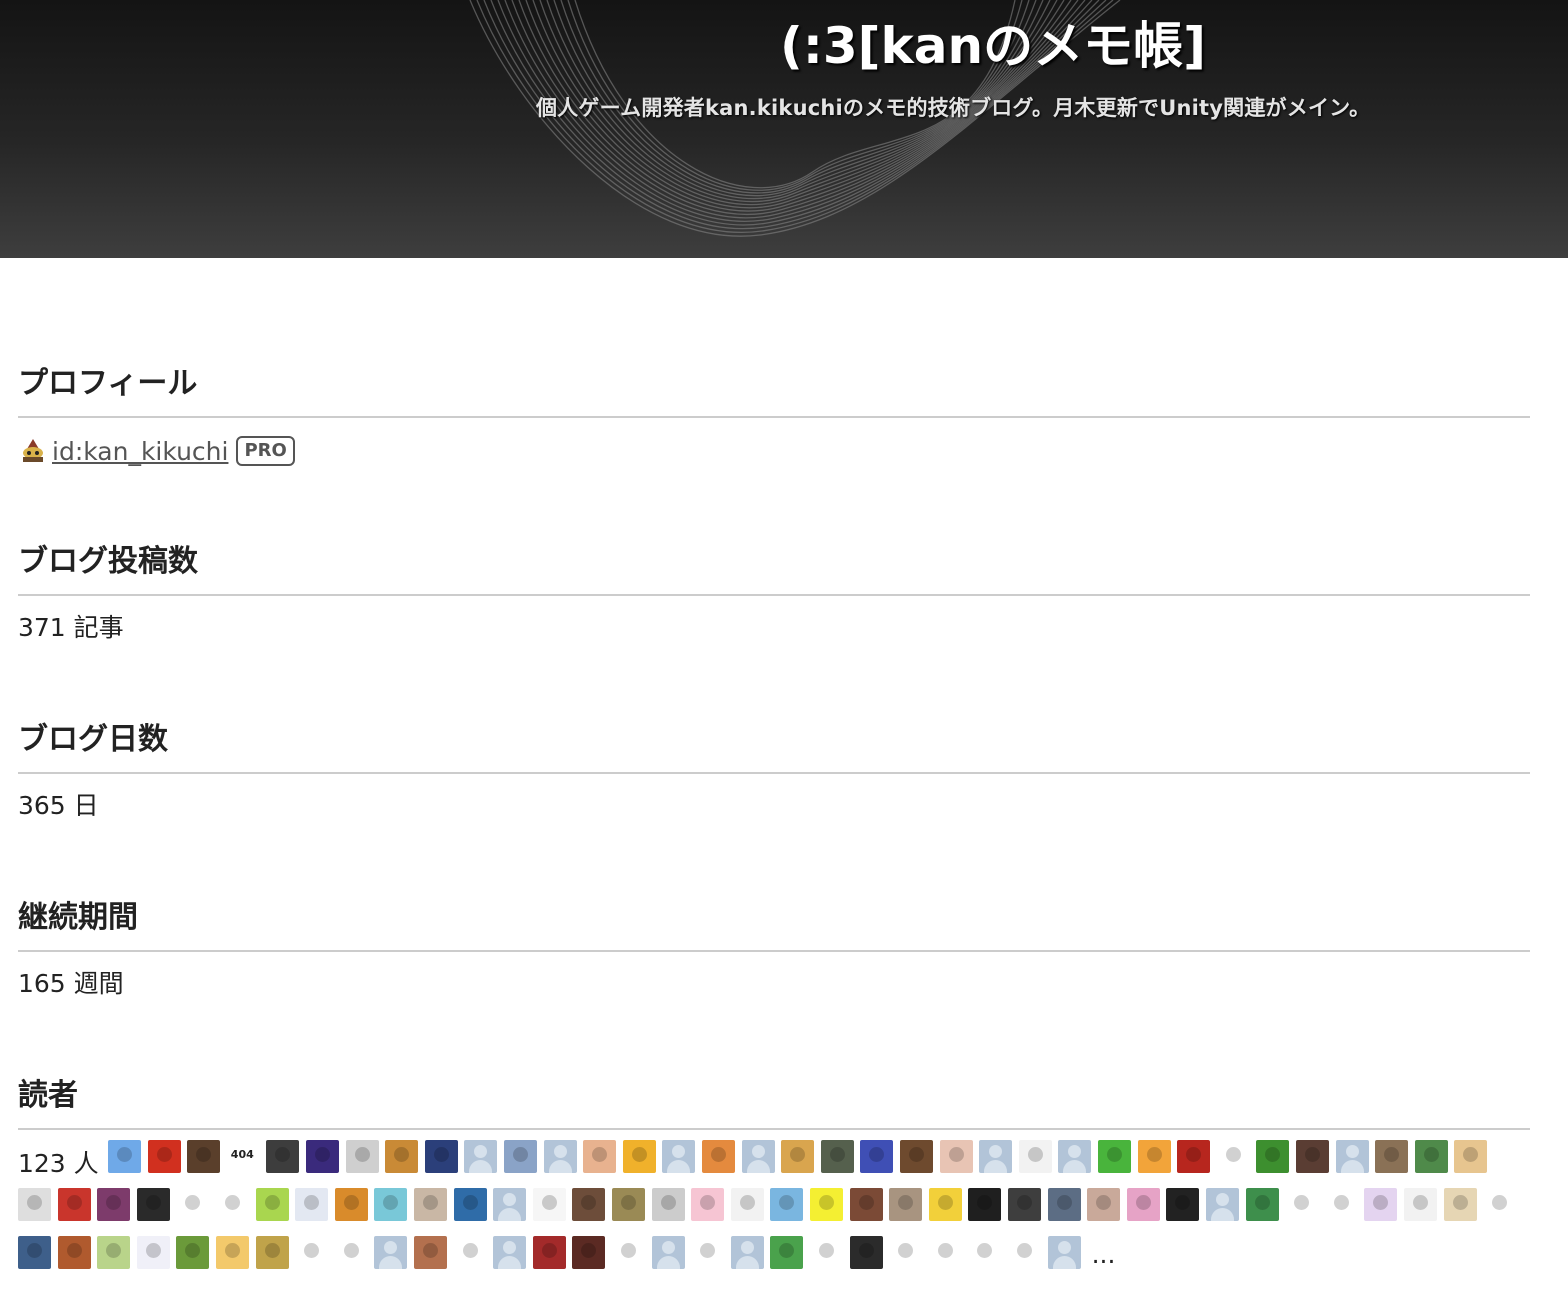  I want to click on blog-title-link: (:3[kanのメモ帳], so click(993, 46).